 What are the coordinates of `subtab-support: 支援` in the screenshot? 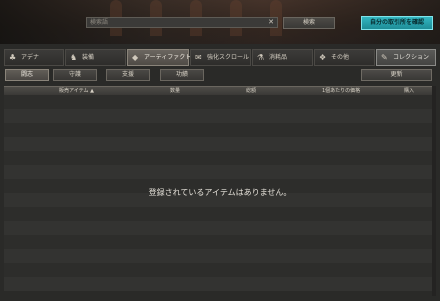 It's located at (128, 75).